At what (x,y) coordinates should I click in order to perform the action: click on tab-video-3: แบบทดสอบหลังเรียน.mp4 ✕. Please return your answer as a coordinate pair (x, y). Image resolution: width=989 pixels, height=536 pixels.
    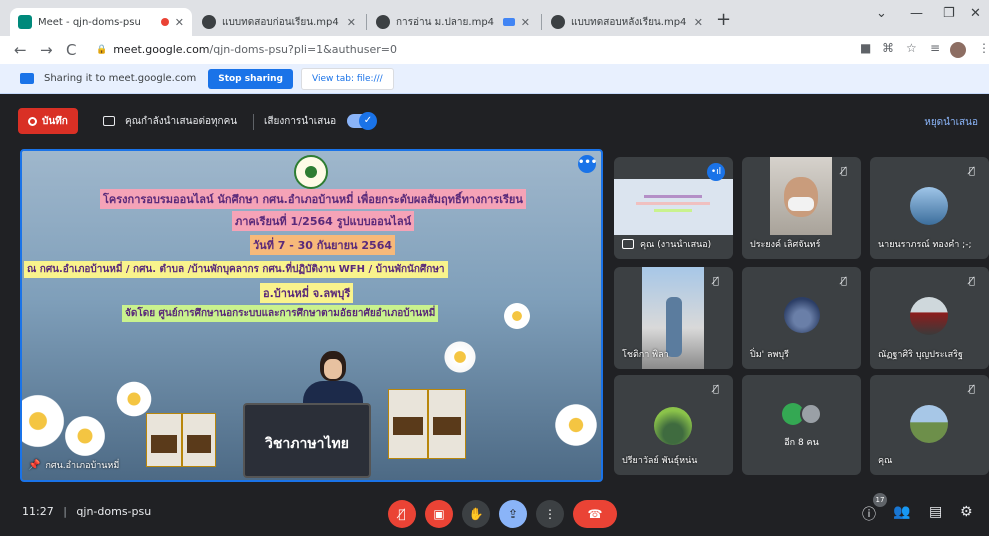
    Looking at the image, I should click on (627, 22).